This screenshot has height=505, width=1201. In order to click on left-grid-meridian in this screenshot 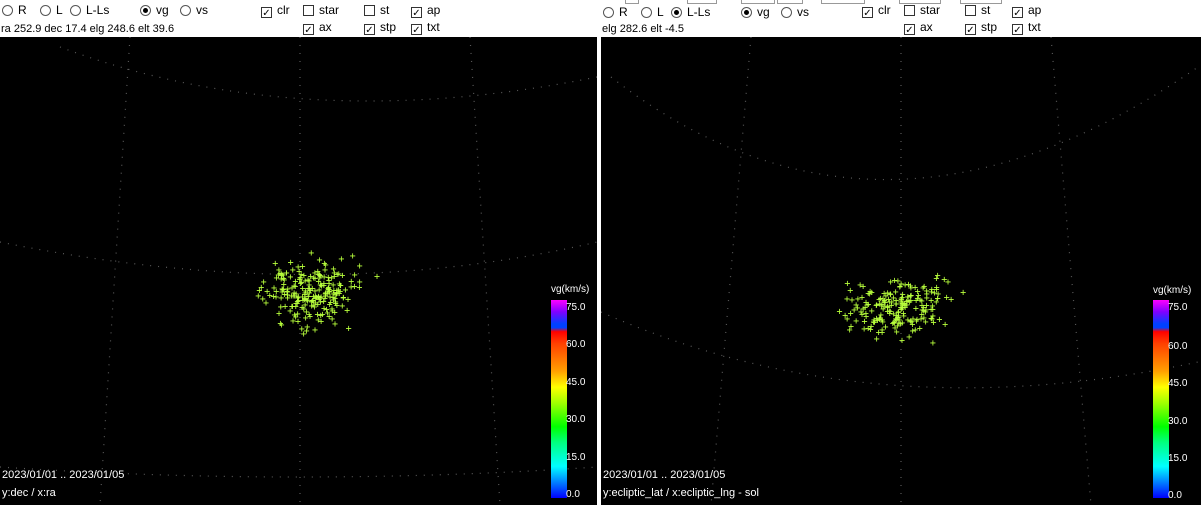, I will do `click(485, 271)`.